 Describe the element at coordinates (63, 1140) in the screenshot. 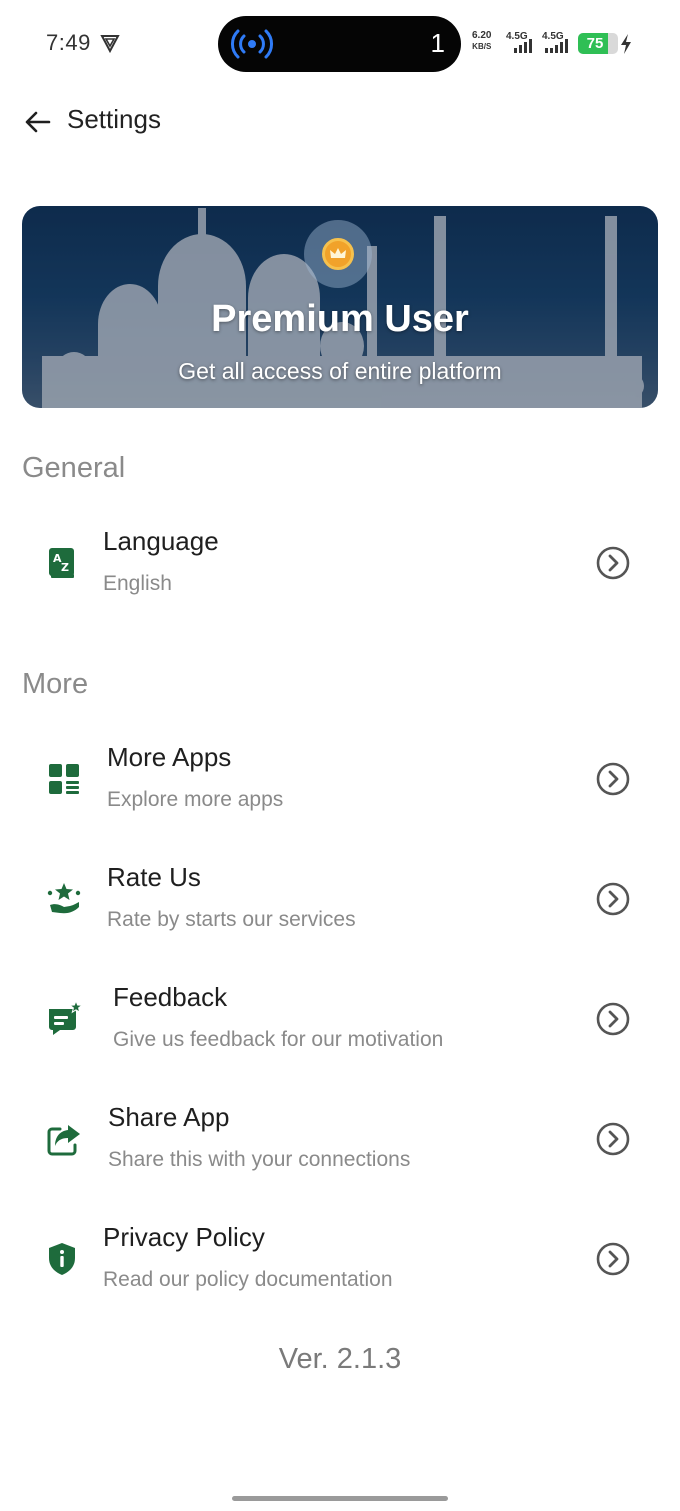

I see `share-icon` at that location.